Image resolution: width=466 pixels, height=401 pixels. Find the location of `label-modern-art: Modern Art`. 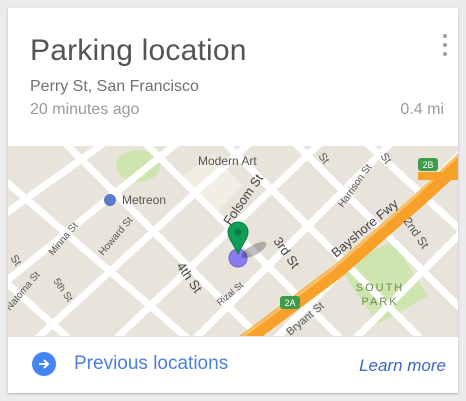

label-modern-art: Modern Art is located at coordinates (227, 161).